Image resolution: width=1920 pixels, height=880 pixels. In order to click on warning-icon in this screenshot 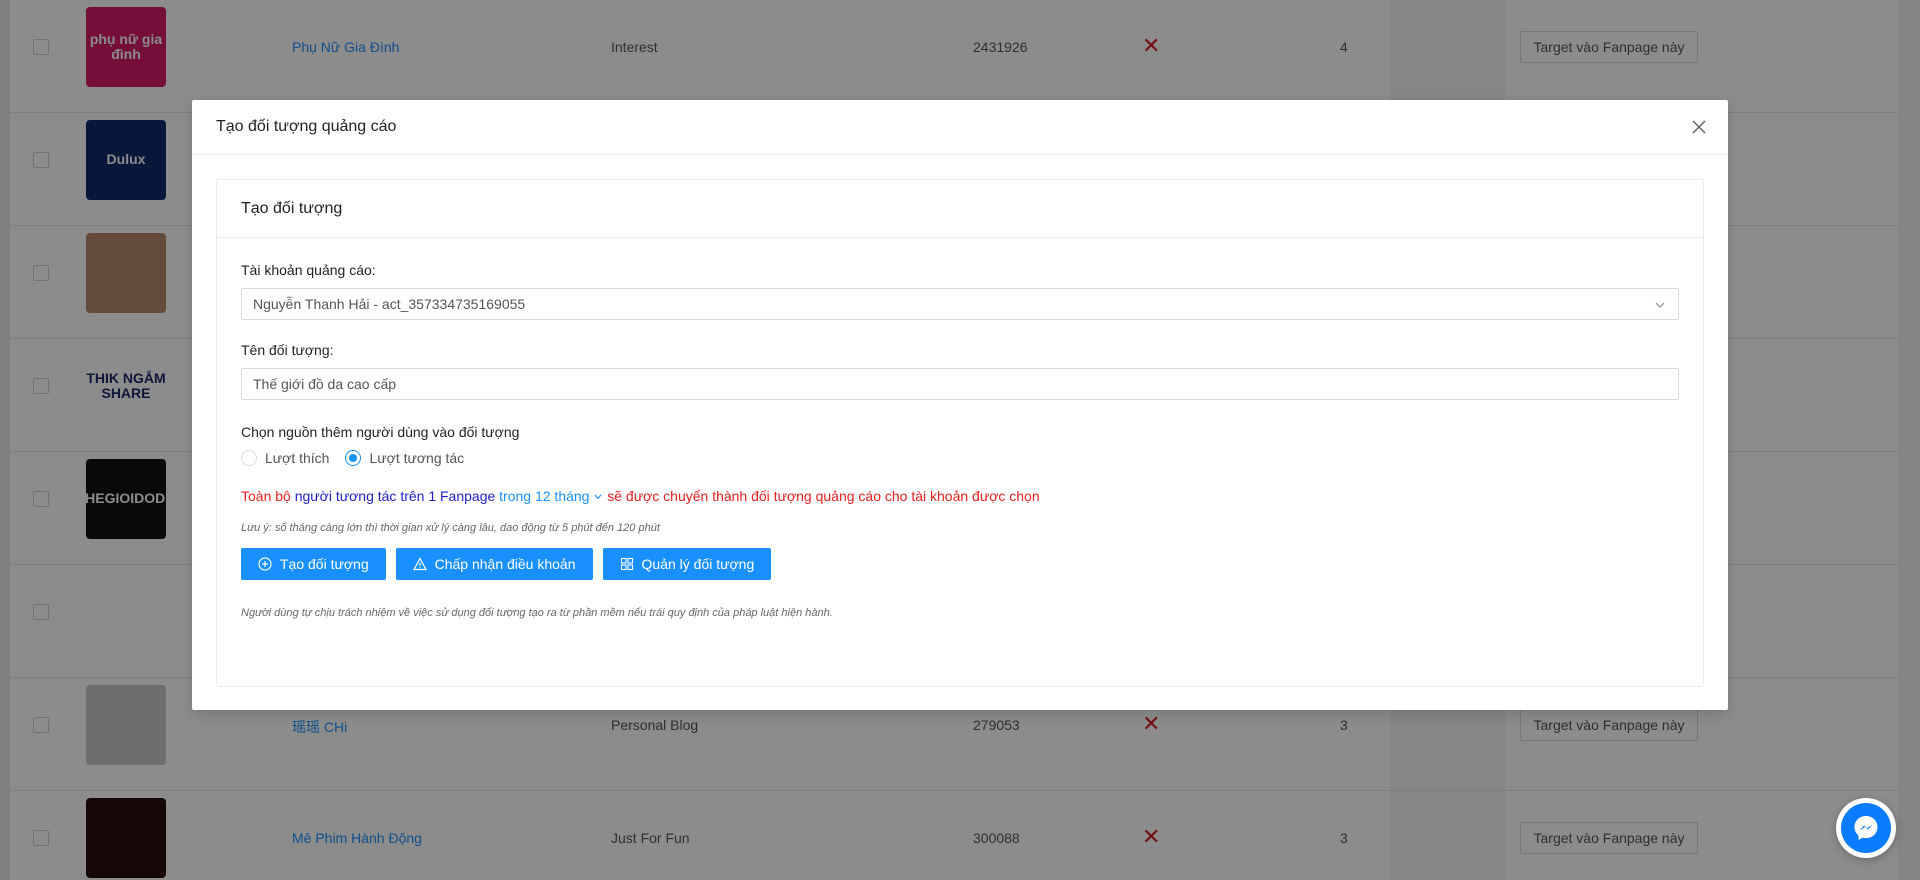, I will do `click(419, 564)`.